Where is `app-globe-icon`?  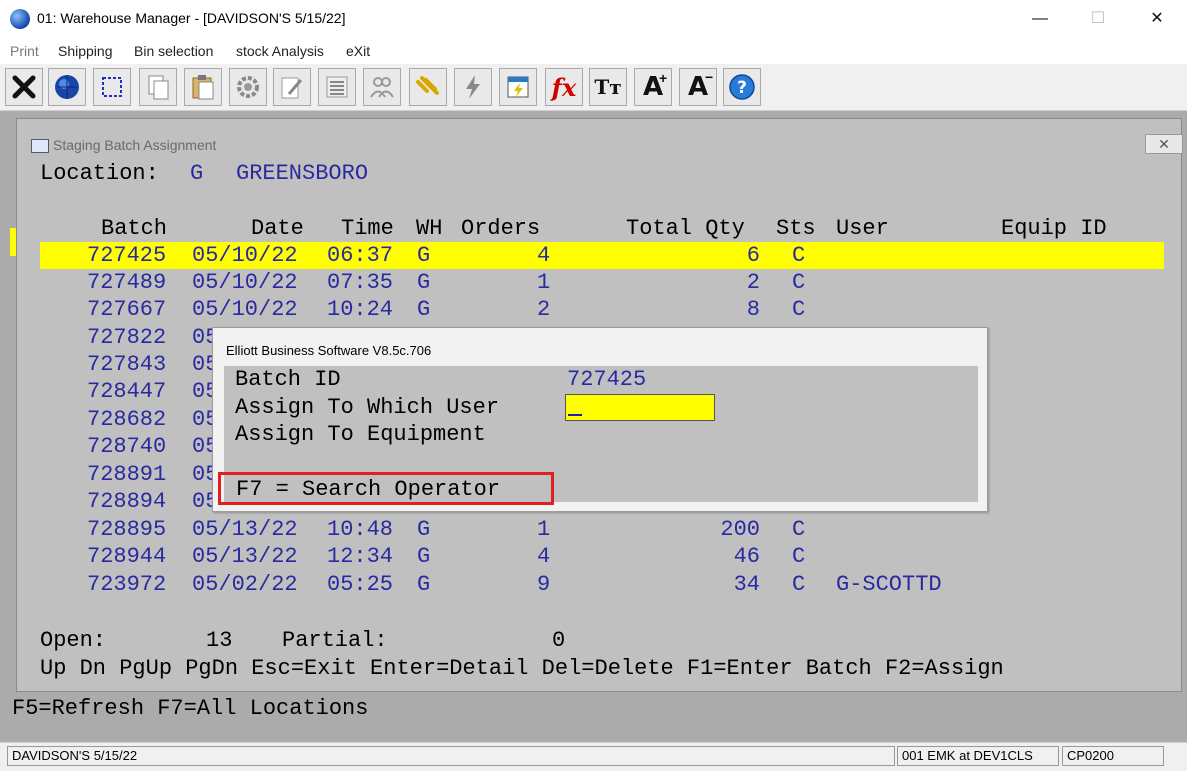
app-globe-icon is located at coordinates (20, 19).